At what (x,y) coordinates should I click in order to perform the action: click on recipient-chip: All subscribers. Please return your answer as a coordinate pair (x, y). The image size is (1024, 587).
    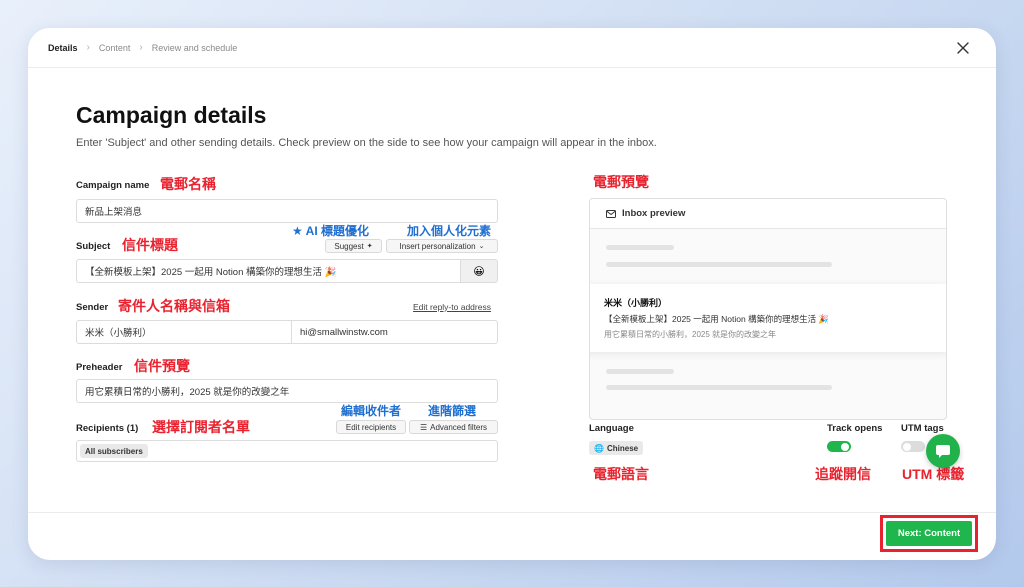
    Looking at the image, I should click on (114, 451).